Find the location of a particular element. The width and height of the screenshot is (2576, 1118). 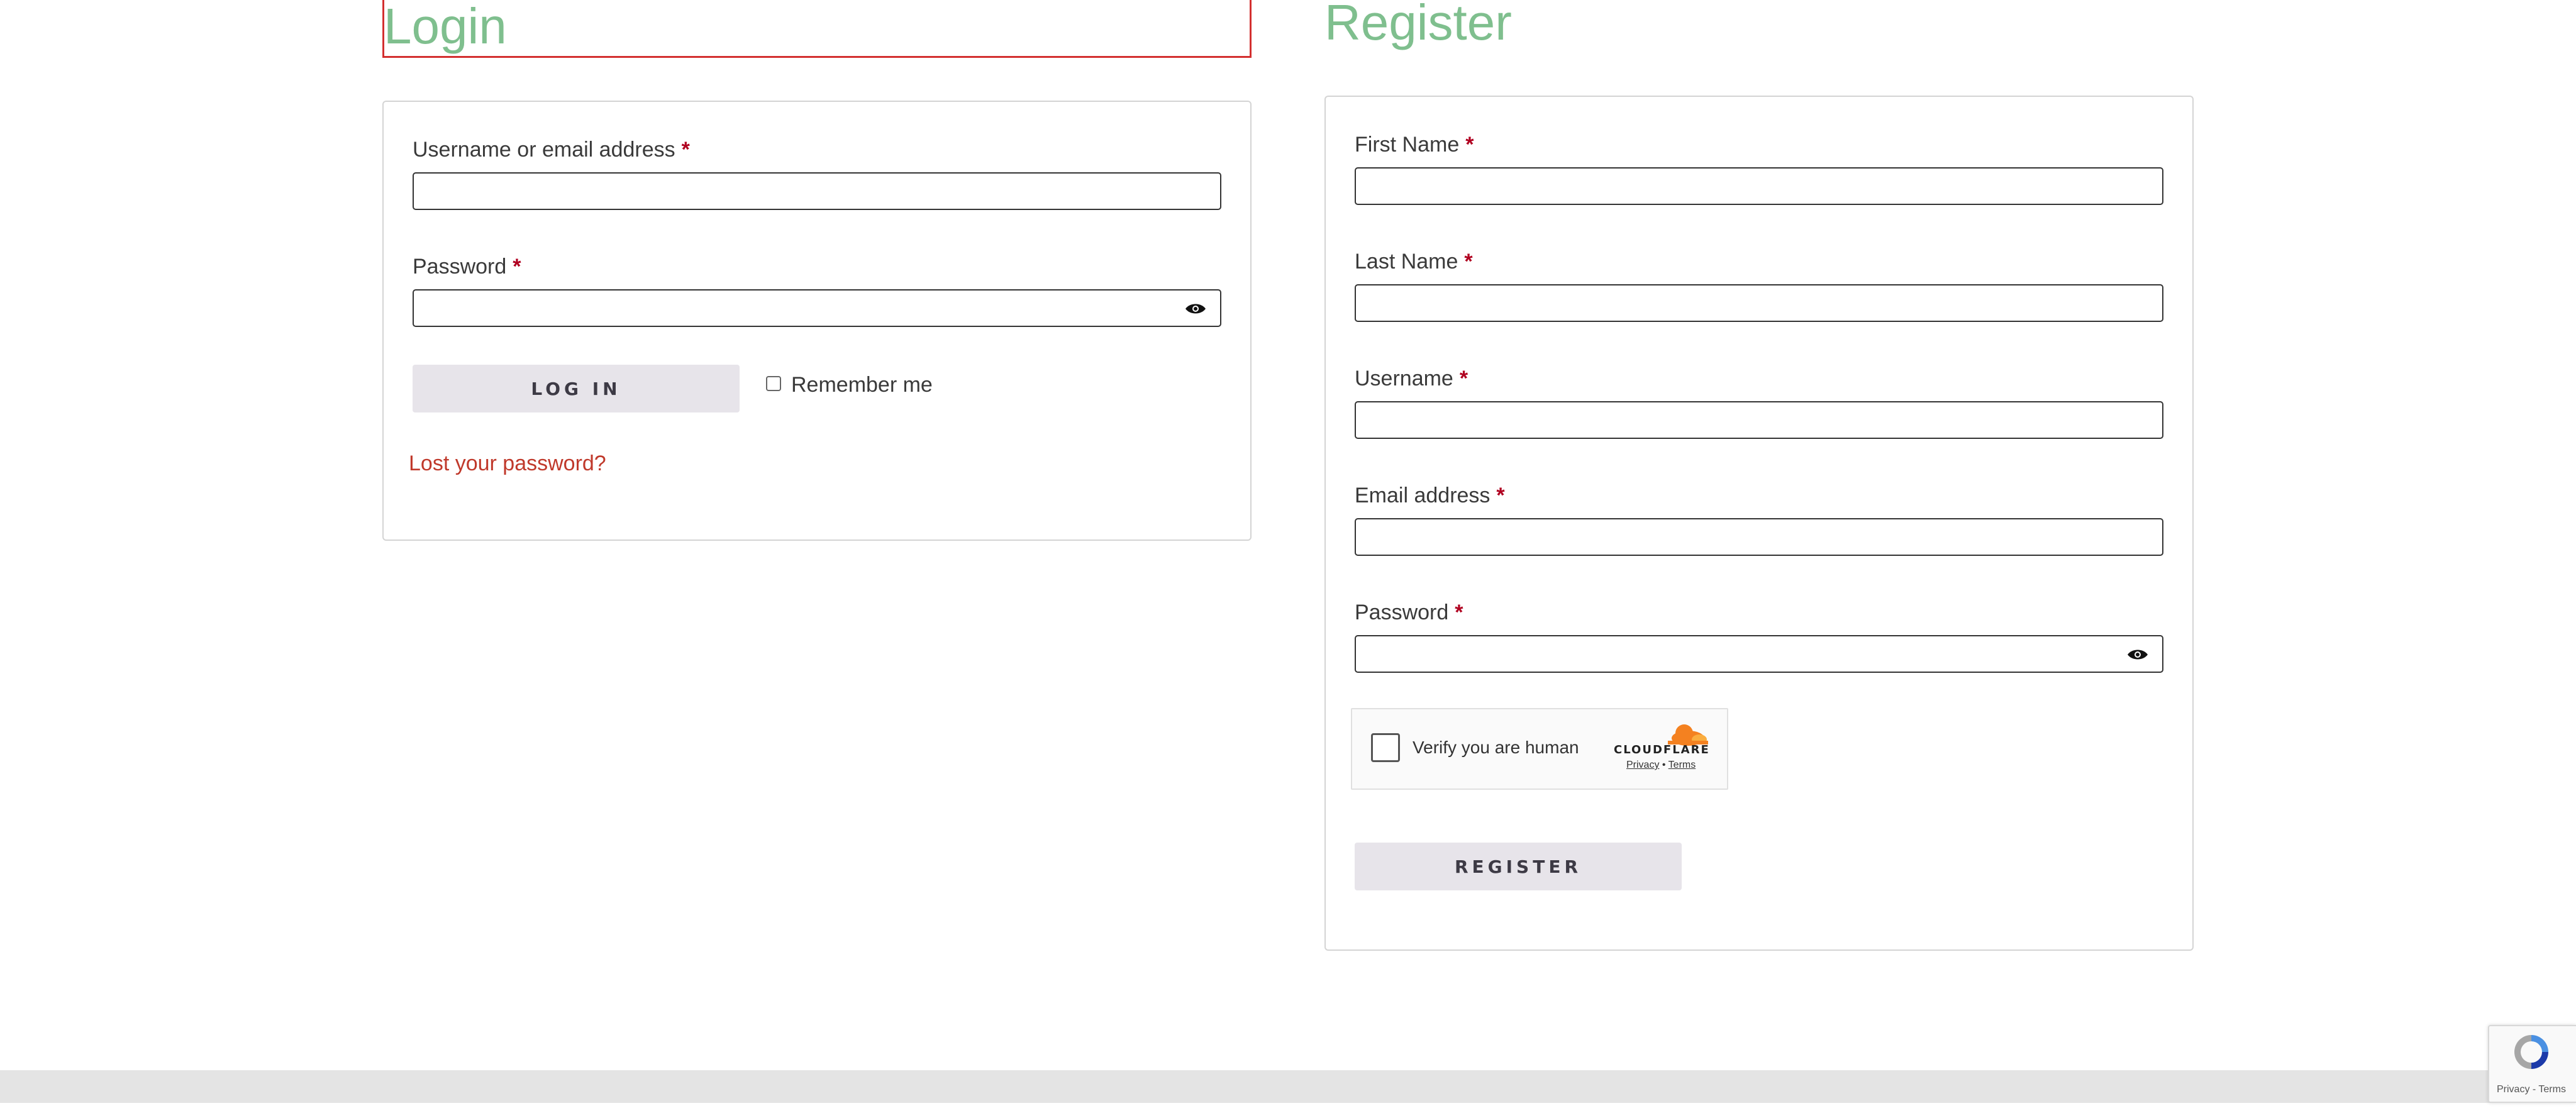

footer-bar is located at coordinates (1288, 1086).